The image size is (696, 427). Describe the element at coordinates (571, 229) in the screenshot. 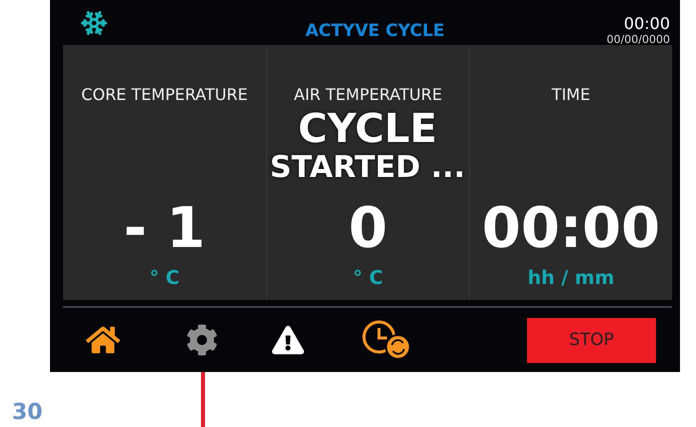

I see `readout-value: 00:00` at that location.